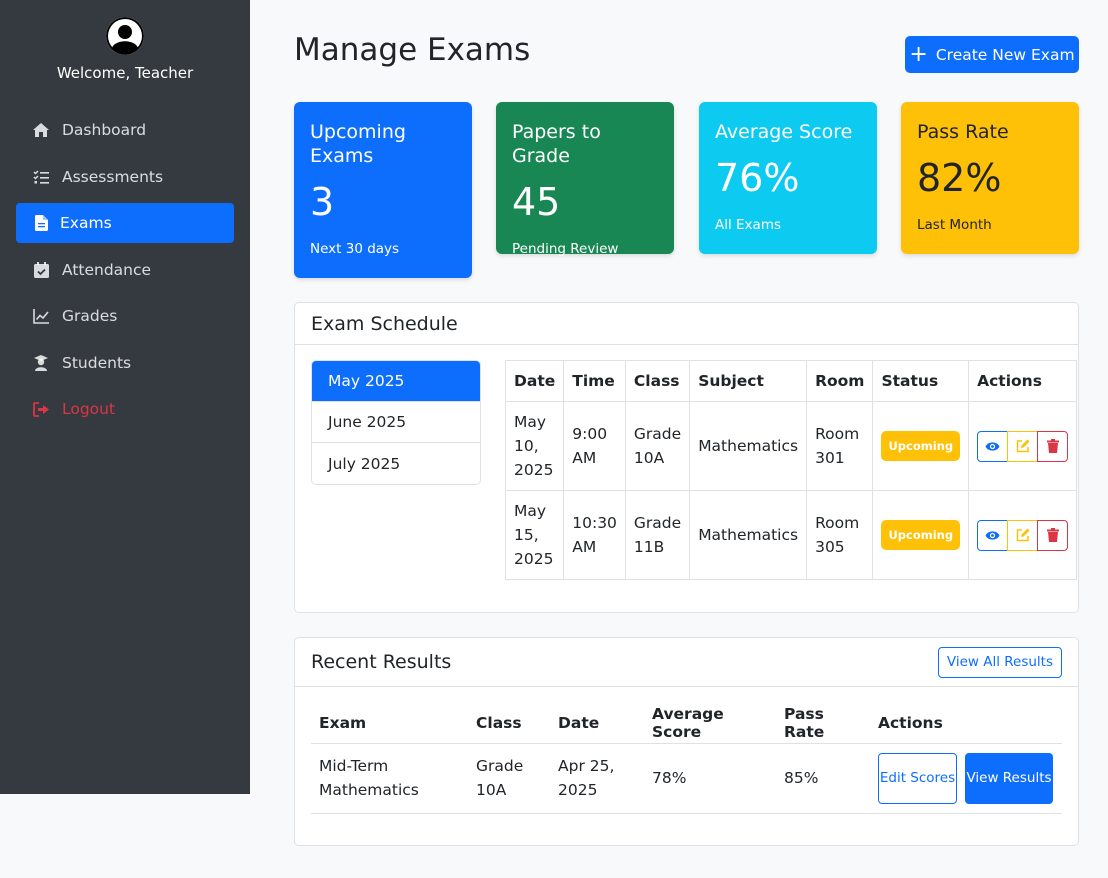  What do you see at coordinates (585, 179) in the screenshot?
I see `stat-card-papers-to-grade: Papers to Grade 45 Pending Review` at bounding box center [585, 179].